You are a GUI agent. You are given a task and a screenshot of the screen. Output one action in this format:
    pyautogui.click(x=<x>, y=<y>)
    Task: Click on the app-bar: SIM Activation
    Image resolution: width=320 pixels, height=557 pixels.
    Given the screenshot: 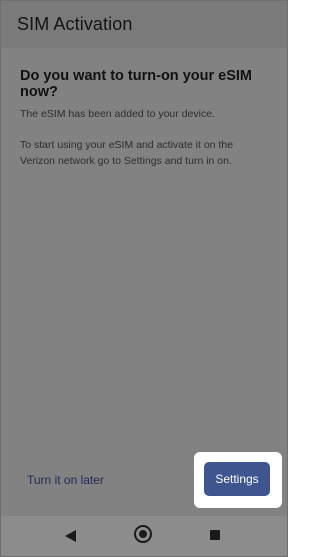 What is the action you would take?
    pyautogui.click(x=144, y=24)
    